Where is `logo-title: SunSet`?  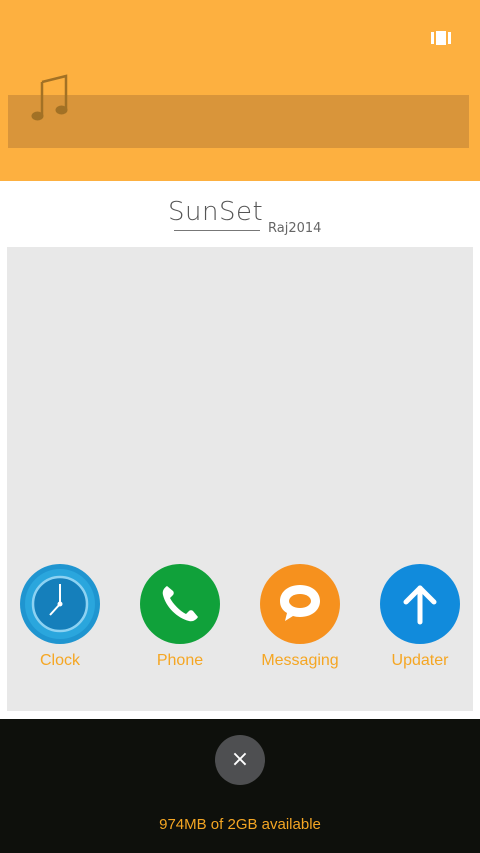
logo-title: SunSet is located at coordinates (216, 212).